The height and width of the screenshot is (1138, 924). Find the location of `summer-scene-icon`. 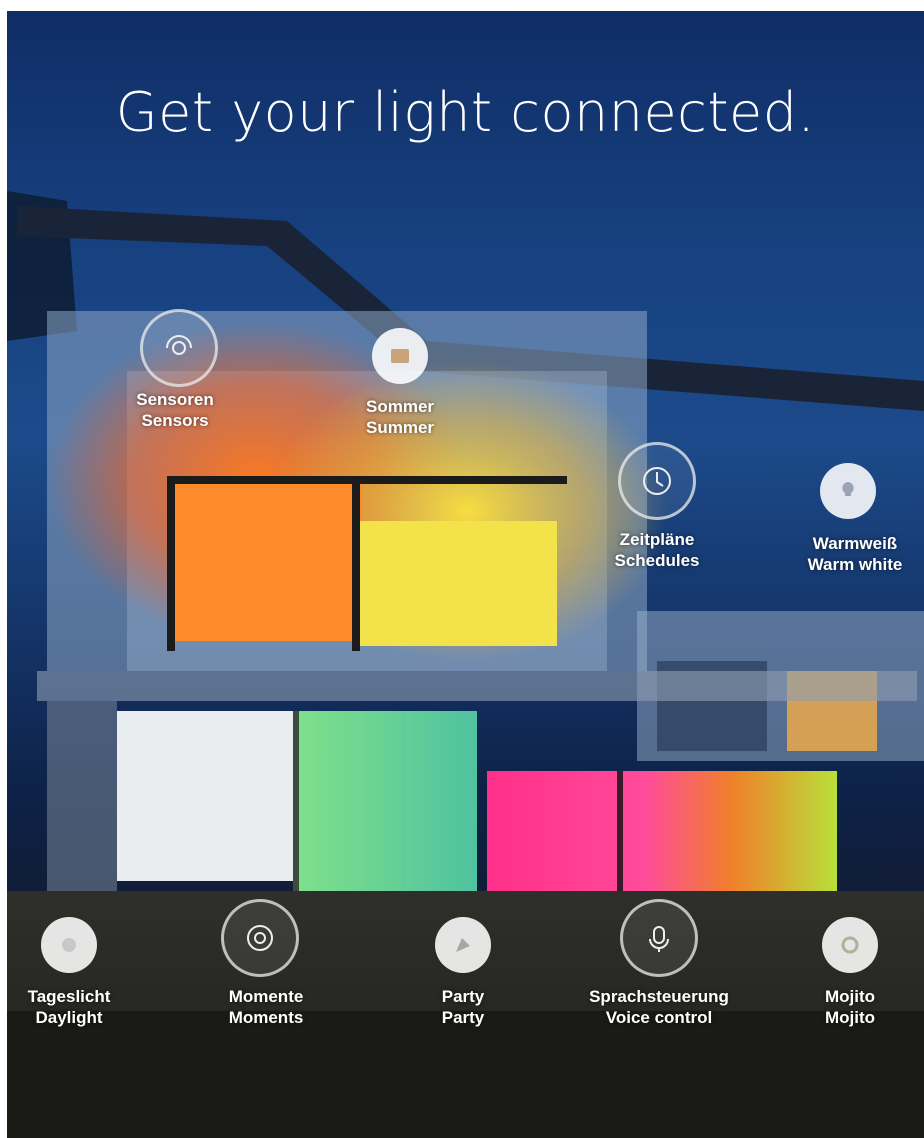

summer-scene-icon is located at coordinates (400, 356).